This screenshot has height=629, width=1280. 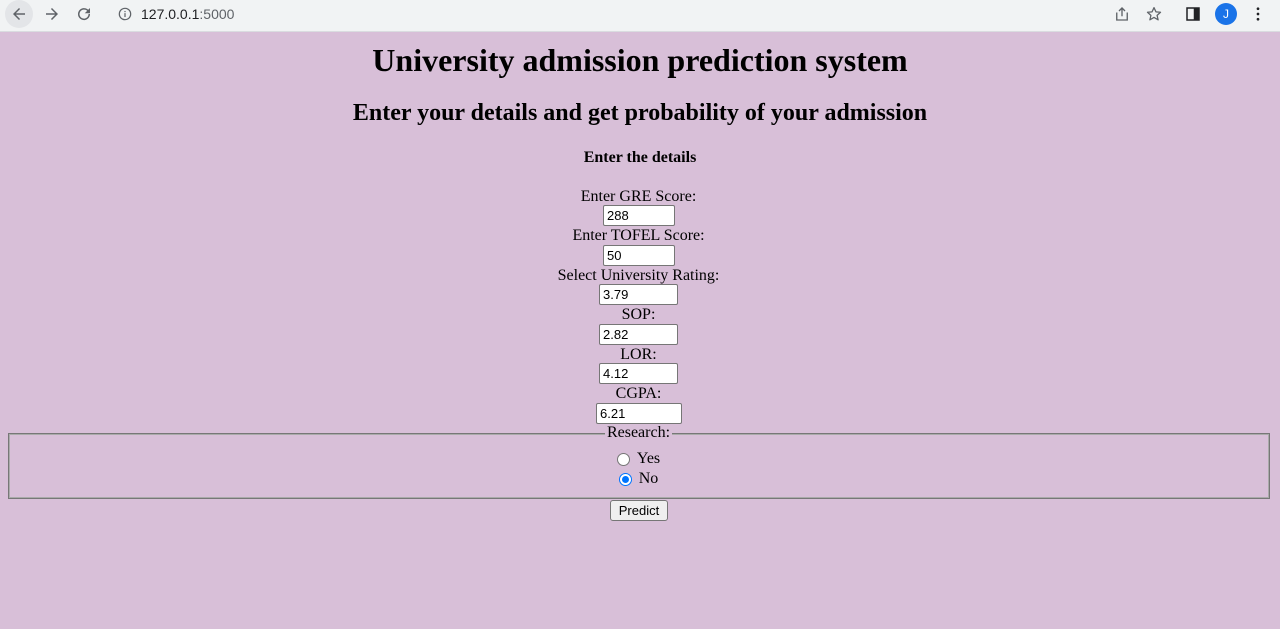 I want to click on more-vert-icon, so click(x=1258, y=14).